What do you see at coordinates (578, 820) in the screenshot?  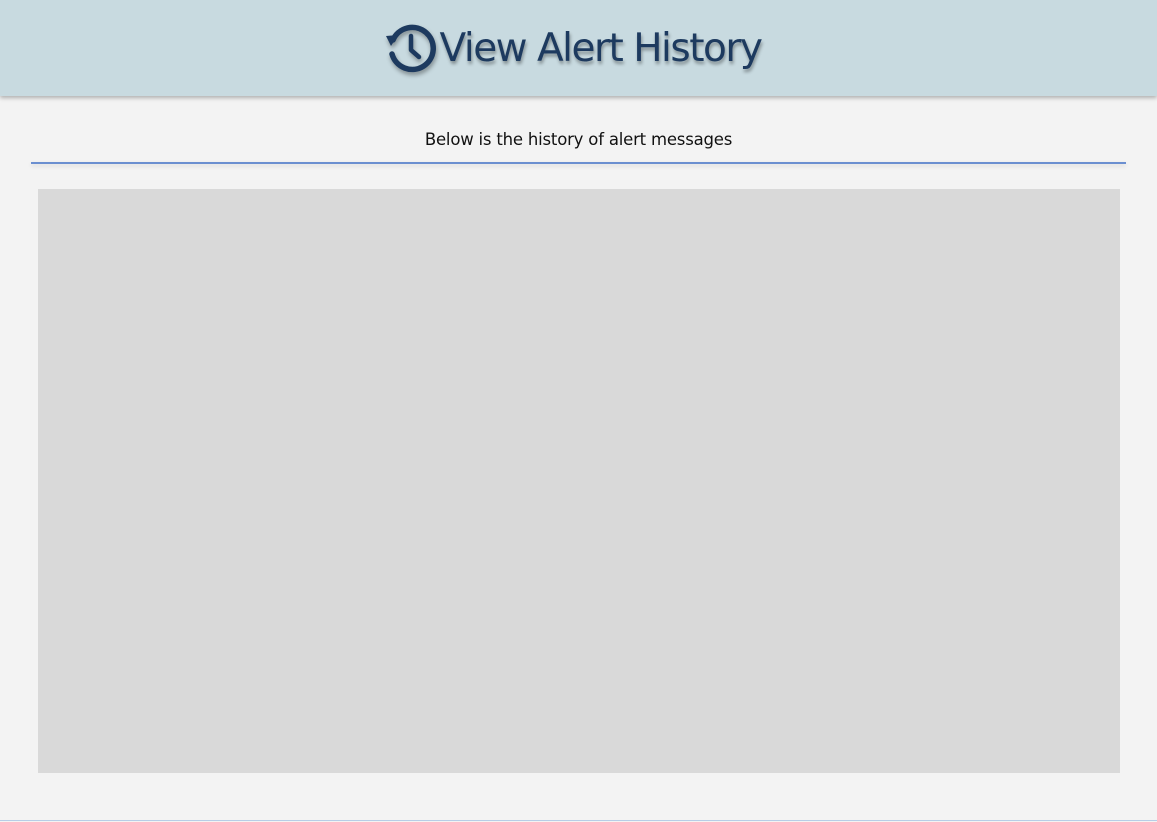 I see `footer-border` at bounding box center [578, 820].